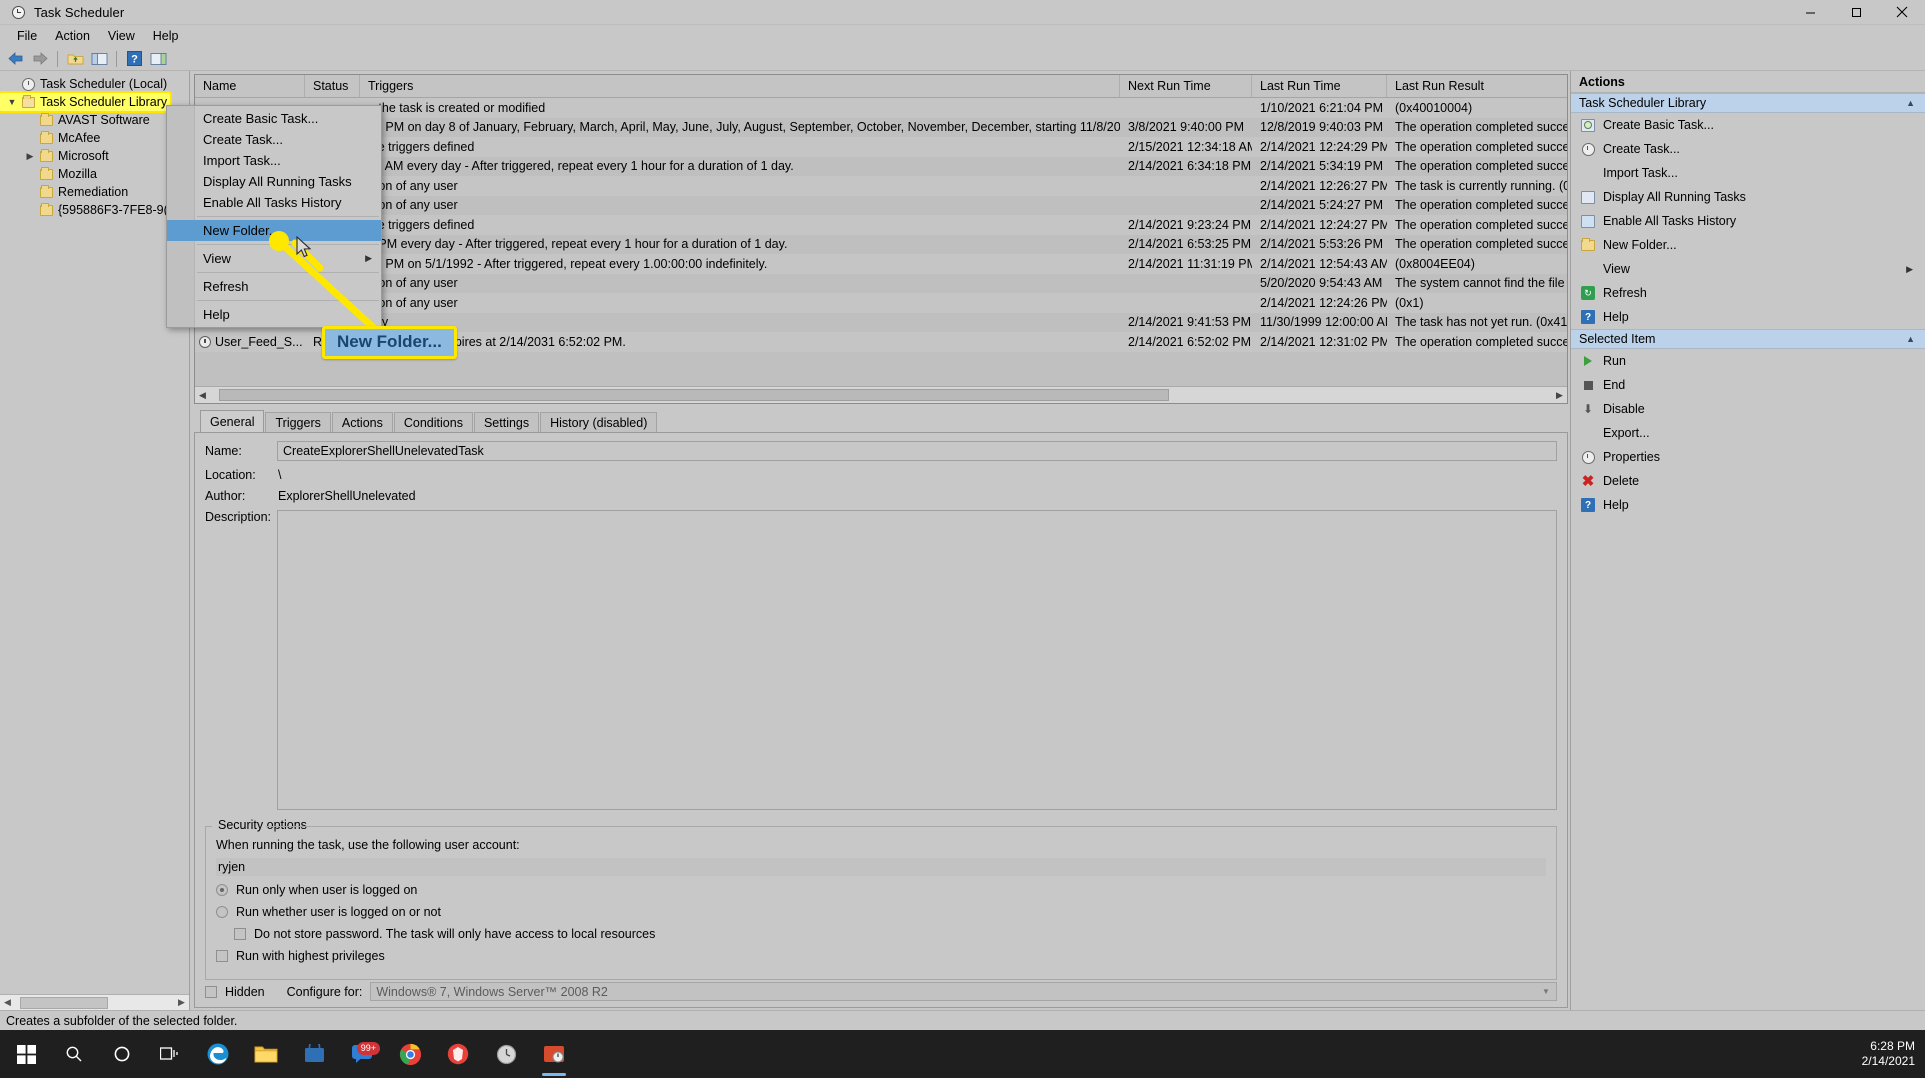  I want to click on column-header-next-run-time: Next Run Time, so click(1186, 86).